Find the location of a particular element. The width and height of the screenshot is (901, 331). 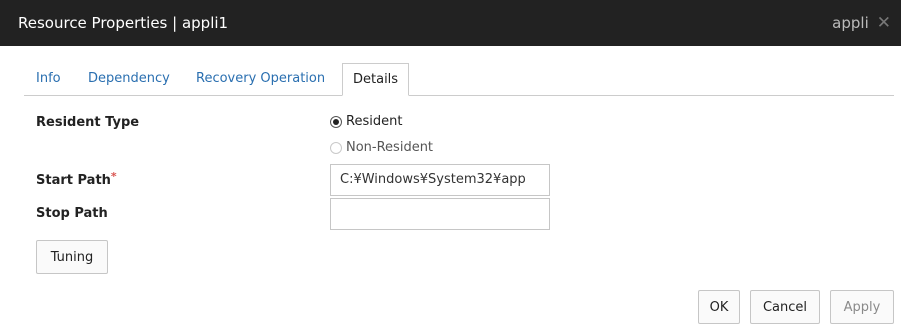

title-bar: Resource Properties | appli1 appli ✕ is located at coordinates (450, 23).